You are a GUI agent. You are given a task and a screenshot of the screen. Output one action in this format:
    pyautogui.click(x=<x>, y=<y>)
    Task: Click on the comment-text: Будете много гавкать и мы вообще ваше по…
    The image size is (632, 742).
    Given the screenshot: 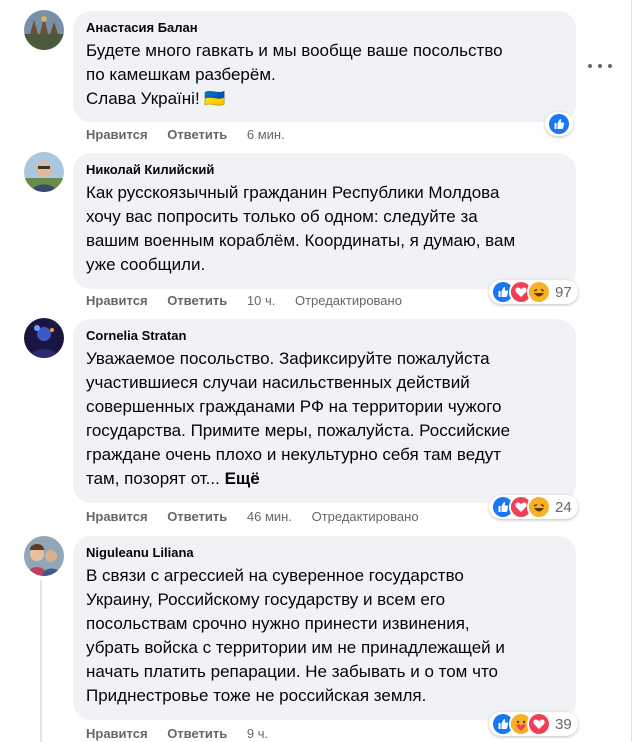 What is the action you would take?
    pyautogui.click(x=294, y=74)
    